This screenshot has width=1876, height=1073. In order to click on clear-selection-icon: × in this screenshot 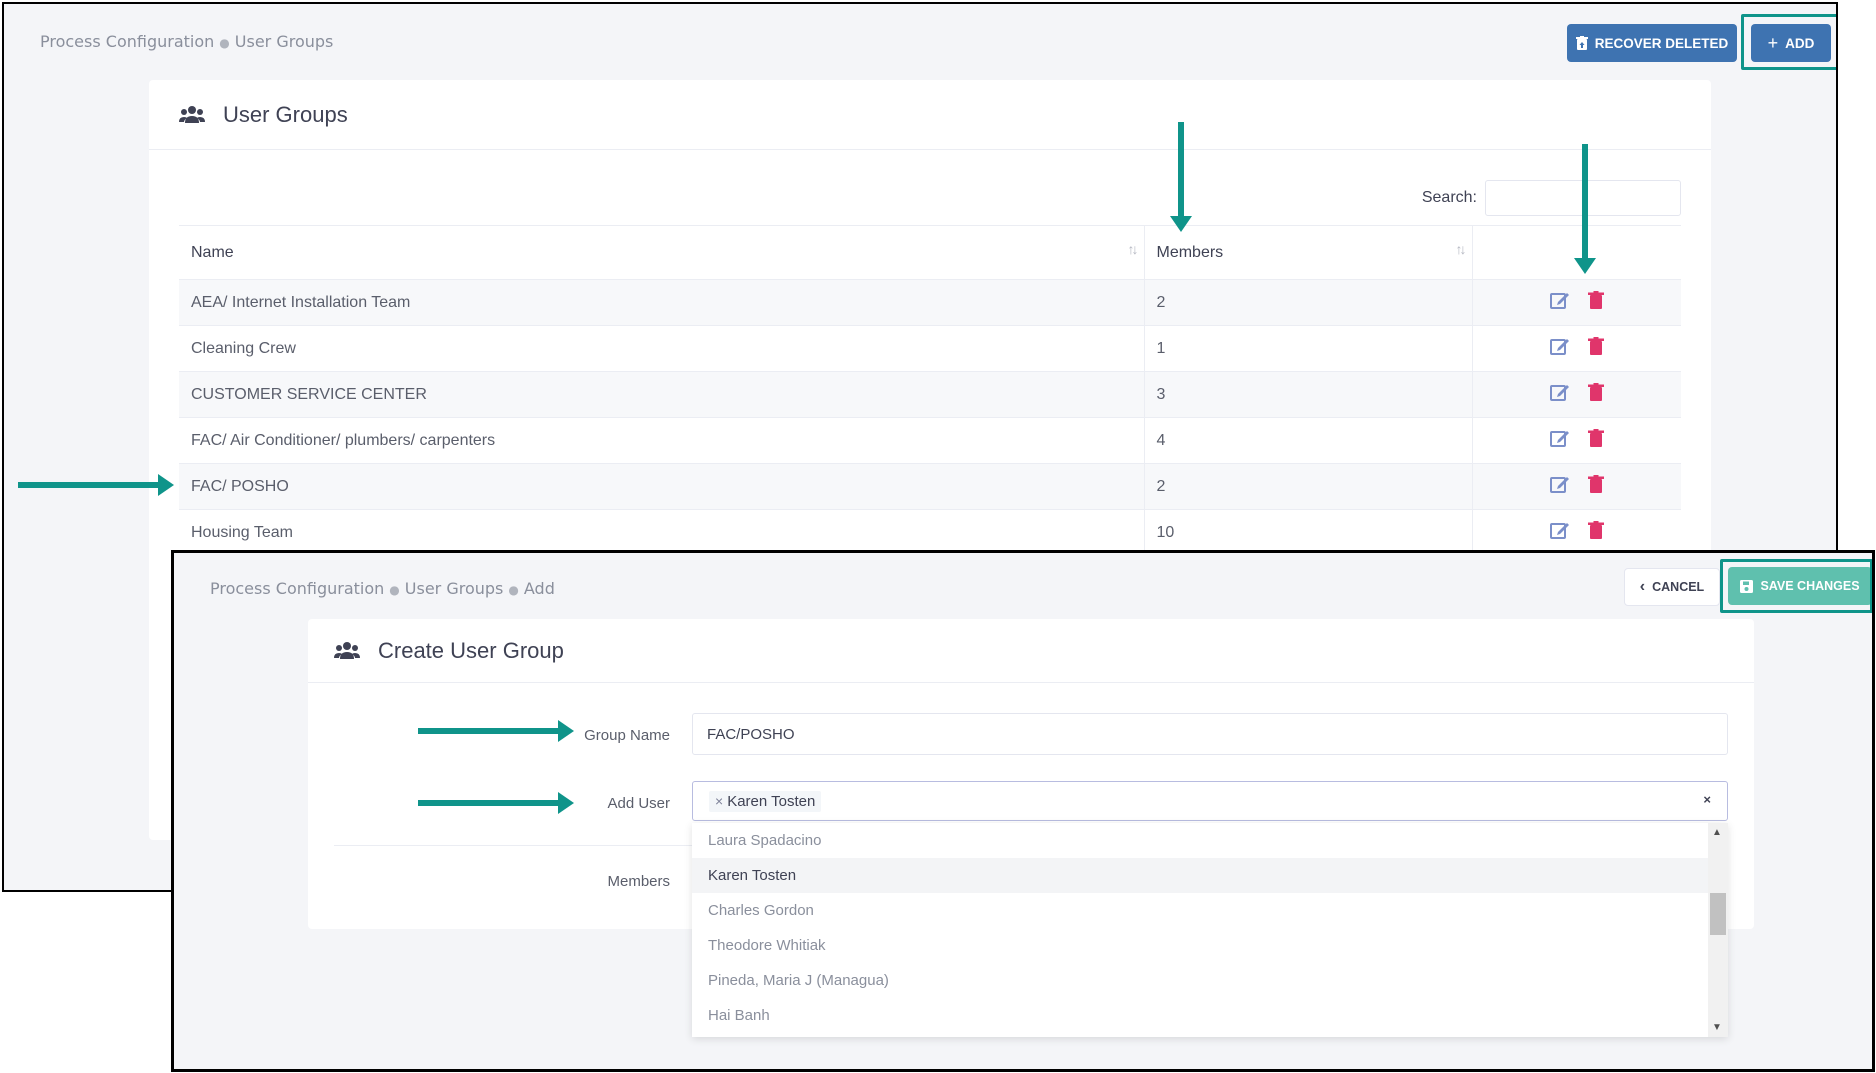, I will do `click(1707, 799)`.